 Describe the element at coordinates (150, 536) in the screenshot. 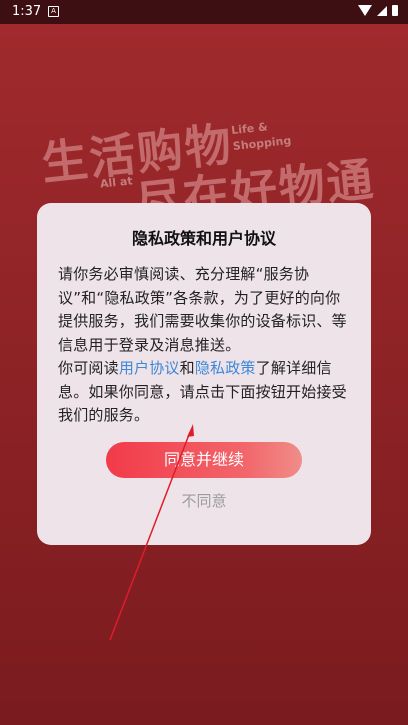

I see `arrow-line` at that location.